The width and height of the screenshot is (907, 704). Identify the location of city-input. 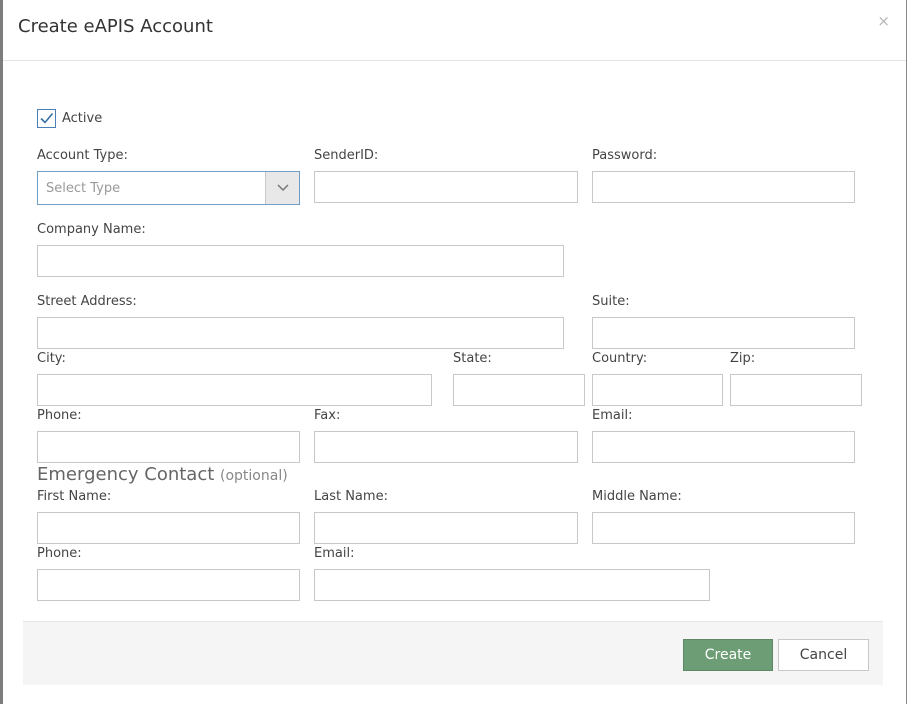
(234, 390).